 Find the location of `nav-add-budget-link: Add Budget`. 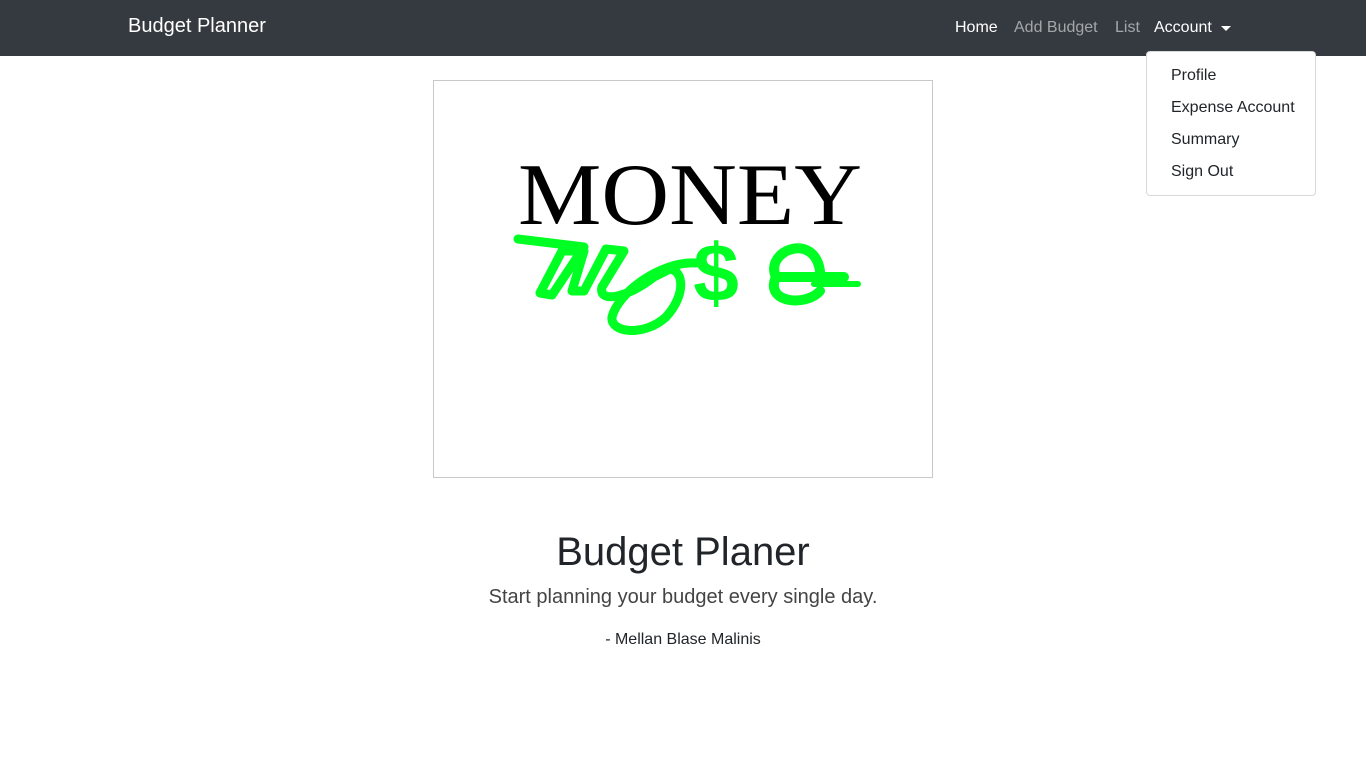

nav-add-budget-link: Add Budget is located at coordinates (1056, 28).